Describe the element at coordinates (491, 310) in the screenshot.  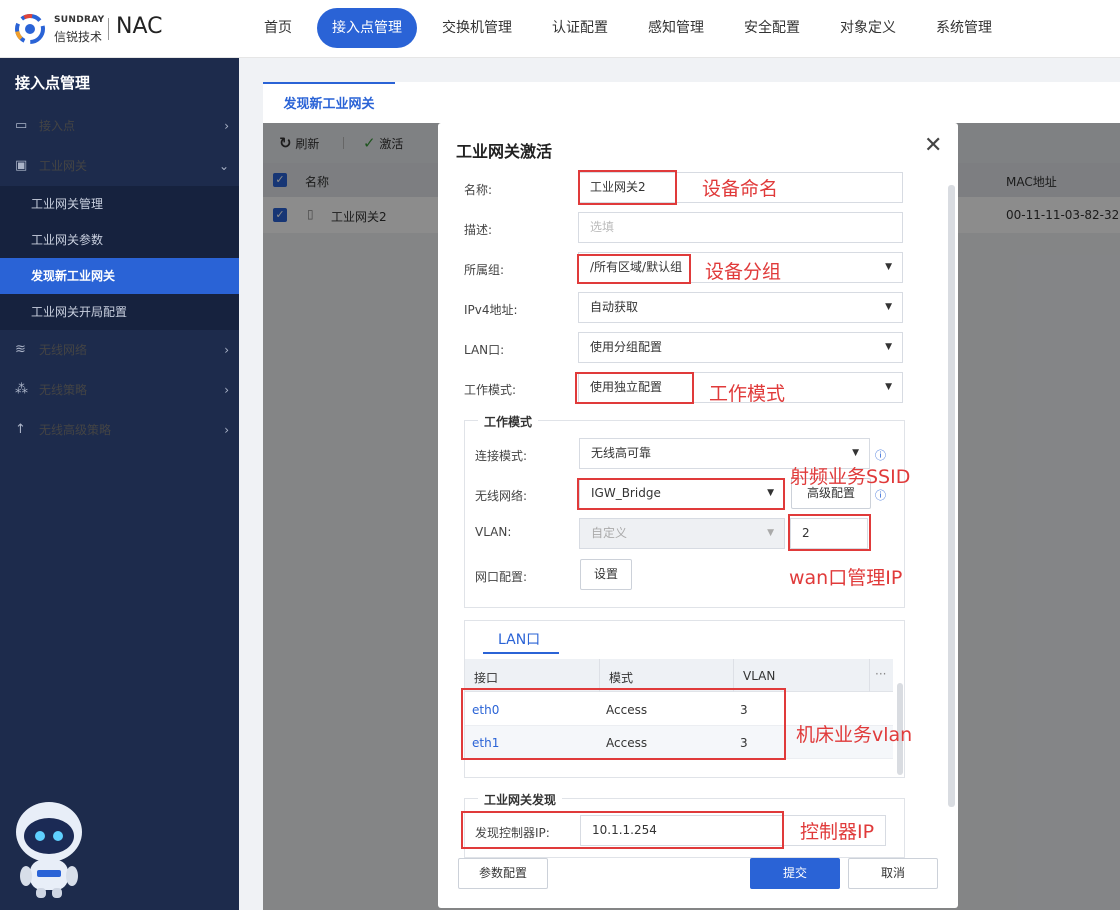
I see `ipv4-label: IPv4地址:` at that location.